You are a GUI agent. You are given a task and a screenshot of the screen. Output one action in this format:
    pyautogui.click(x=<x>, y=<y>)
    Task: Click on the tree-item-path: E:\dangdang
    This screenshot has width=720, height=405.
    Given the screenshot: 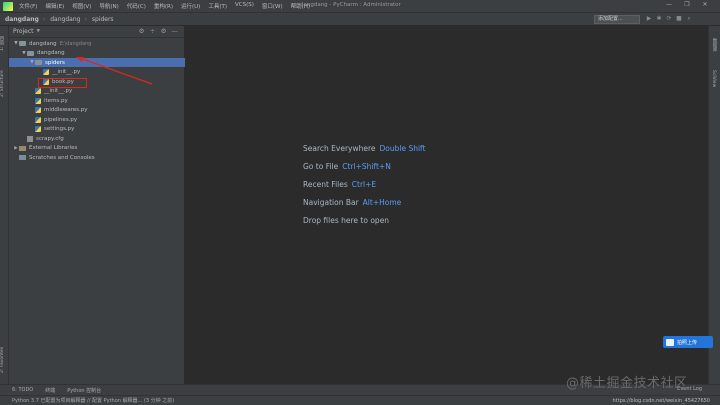 What is the action you would take?
    pyautogui.click(x=75, y=43)
    